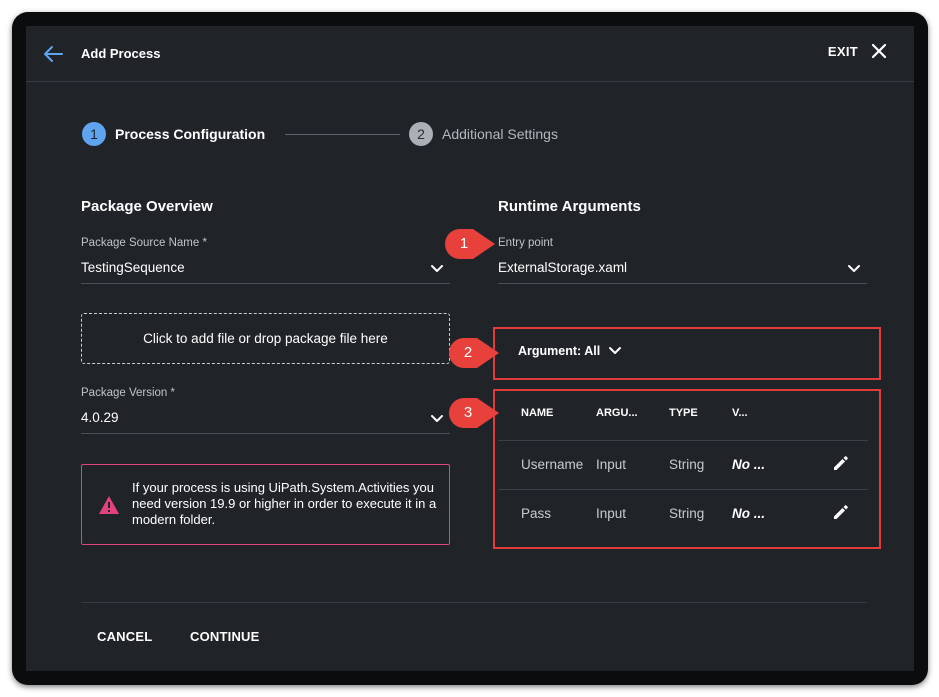 The height and width of the screenshot is (697, 939). What do you see at coordinates (474, 413) in the screenshot?
I see `callout-badge-3: 3` at bounding box center [474, 413].